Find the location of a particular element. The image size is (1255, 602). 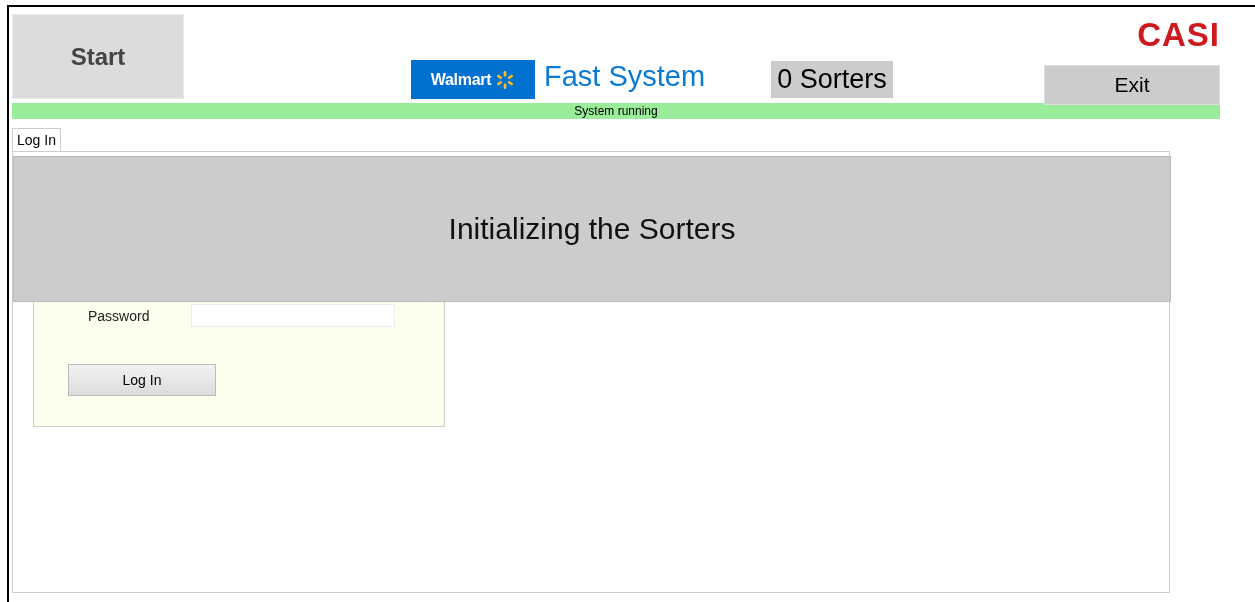

company-logo: CASI is located at coordinates (1178, 34).